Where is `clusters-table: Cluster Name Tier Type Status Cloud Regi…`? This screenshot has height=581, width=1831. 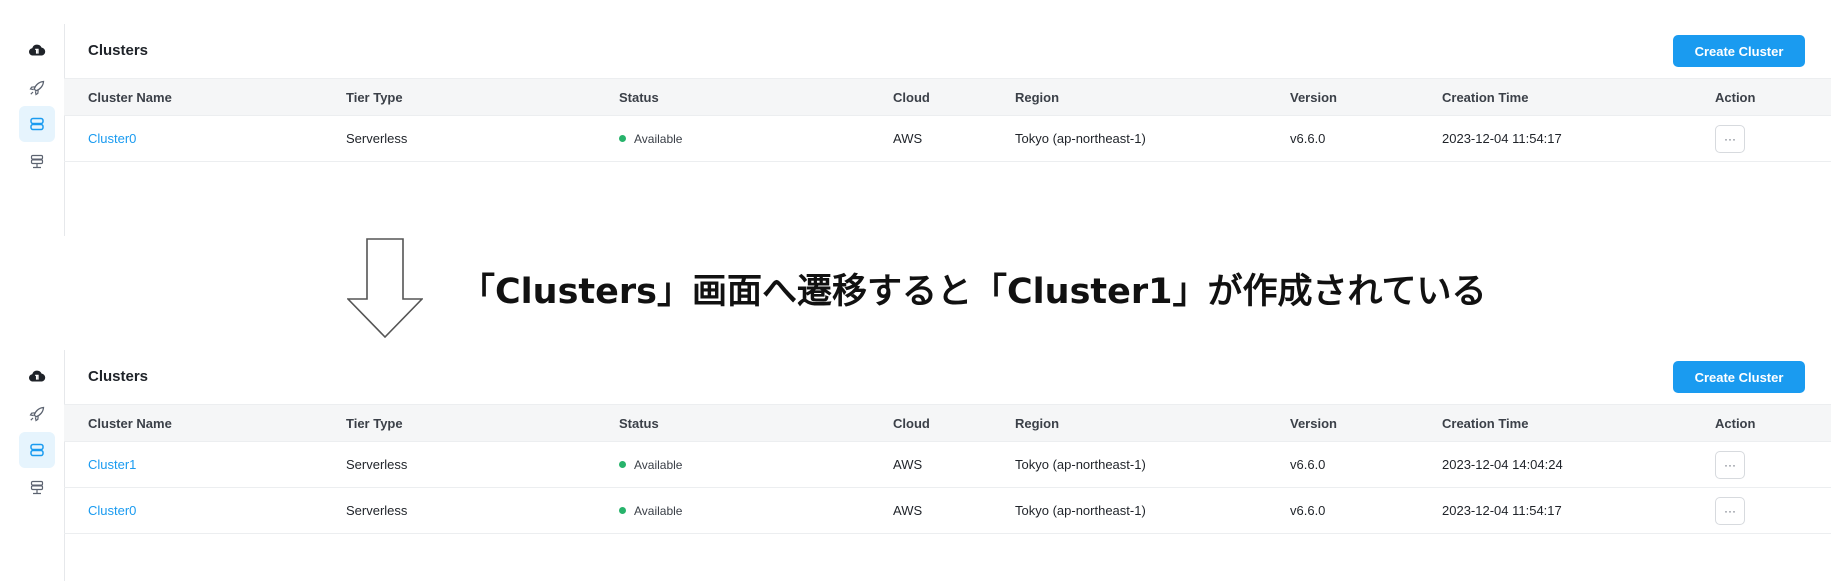
clusters-table: Cluster Name Tier Type Status Cloud Regi… is located at coordinates (947, 120).